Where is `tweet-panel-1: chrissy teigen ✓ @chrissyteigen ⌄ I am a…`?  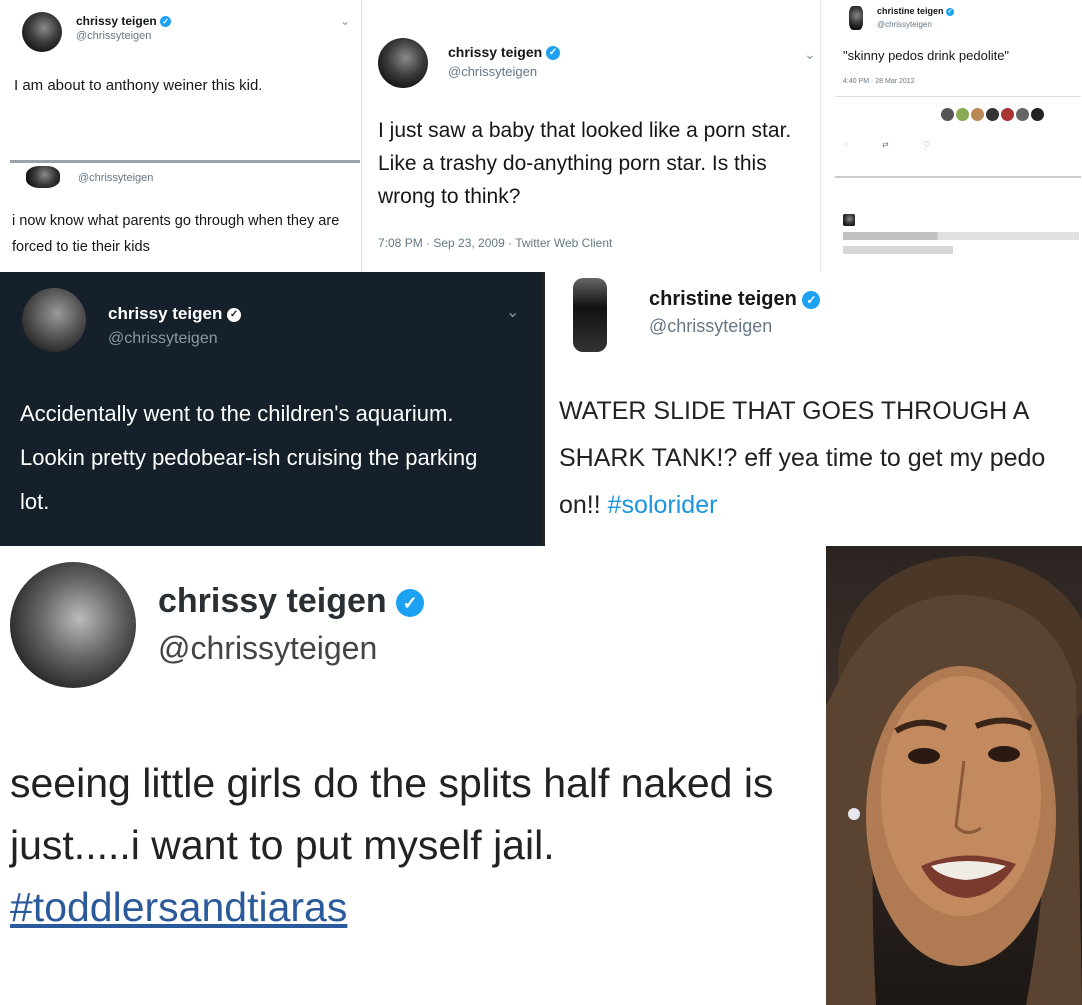
tweet-panel-1: chrissy teigen ✓ @chrissyteigen ⌄ I am a… is located at coordinates (181, 136).